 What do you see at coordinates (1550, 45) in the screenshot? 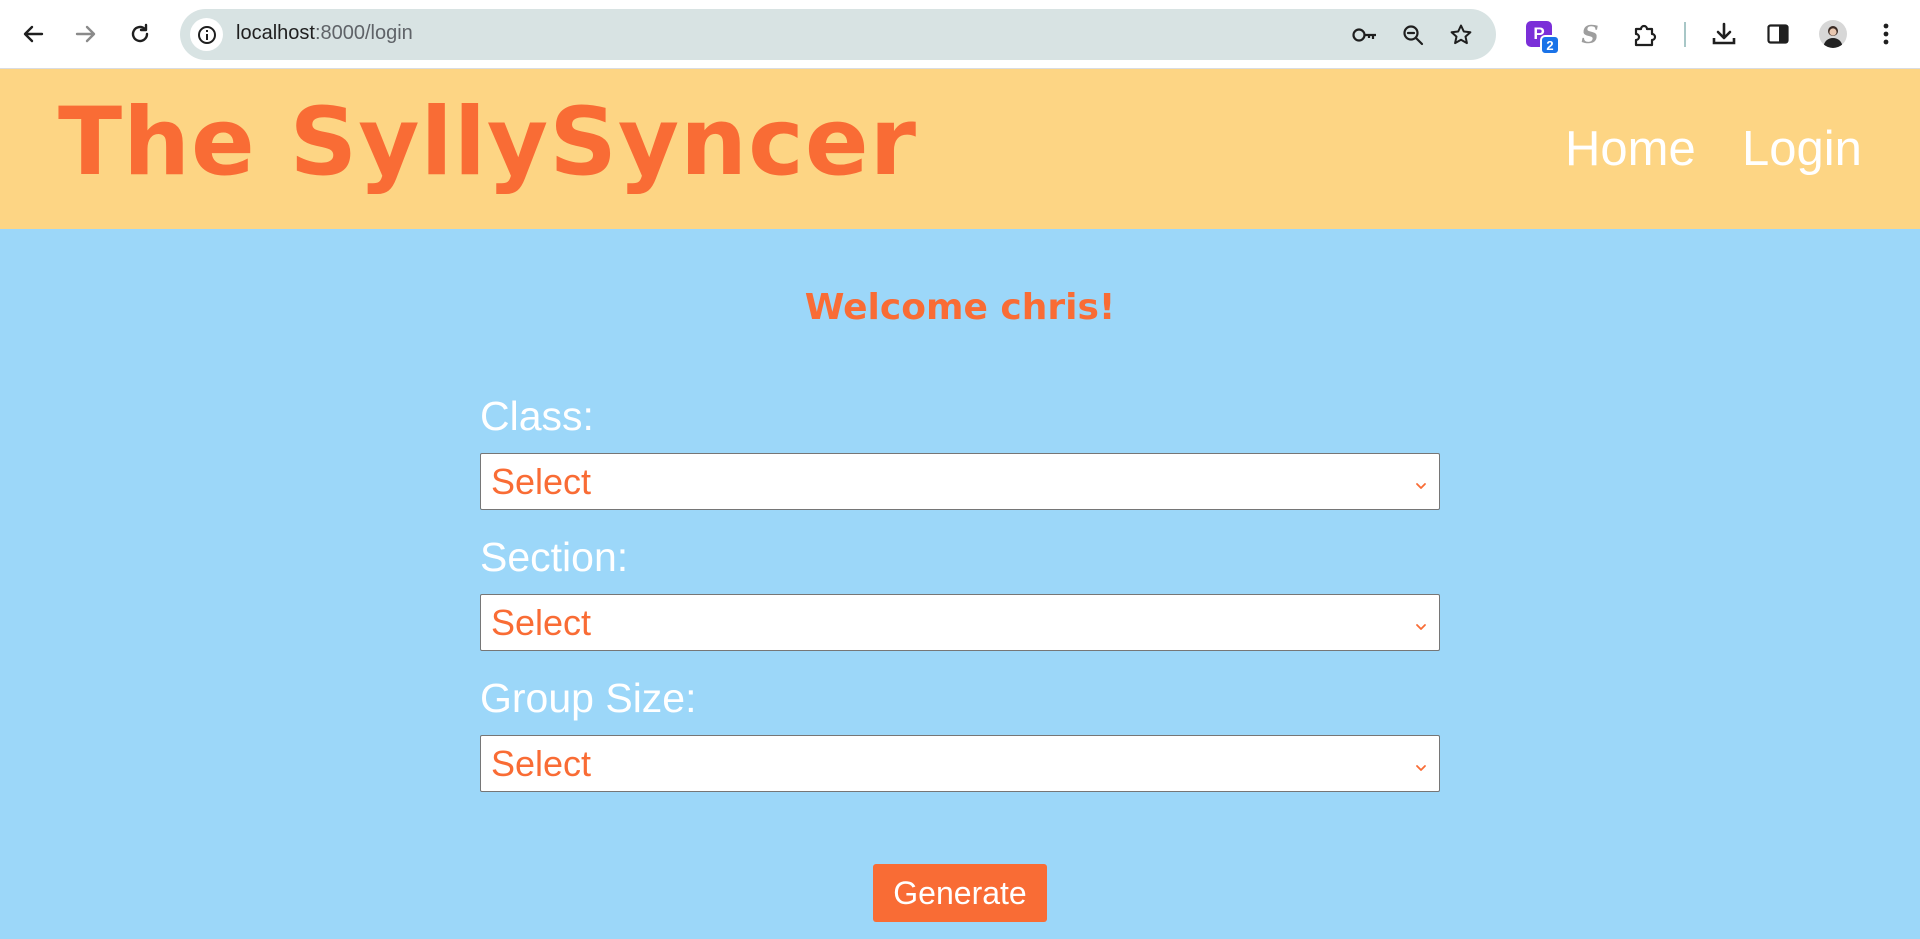
I see `extension-badge: 2` at bounding box center [1550, 45].